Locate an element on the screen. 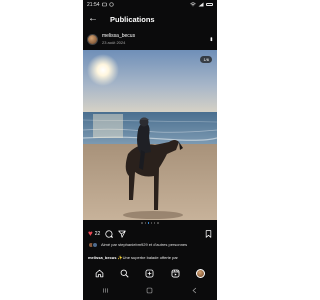 The width and height of the screenshot is (320, 300). back-icon is located at coordinates (194, 290).